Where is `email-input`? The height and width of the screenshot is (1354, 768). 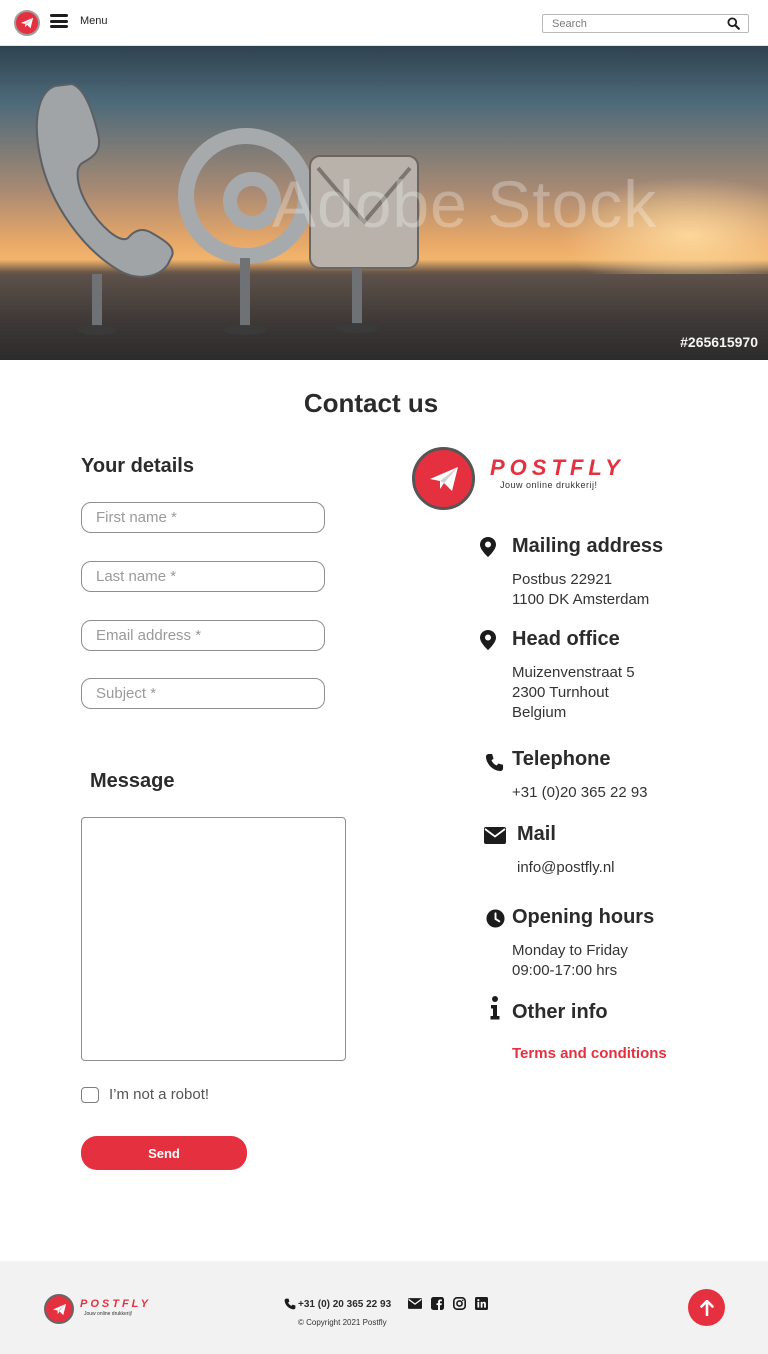
email-input is located at coordinates (203, 635).